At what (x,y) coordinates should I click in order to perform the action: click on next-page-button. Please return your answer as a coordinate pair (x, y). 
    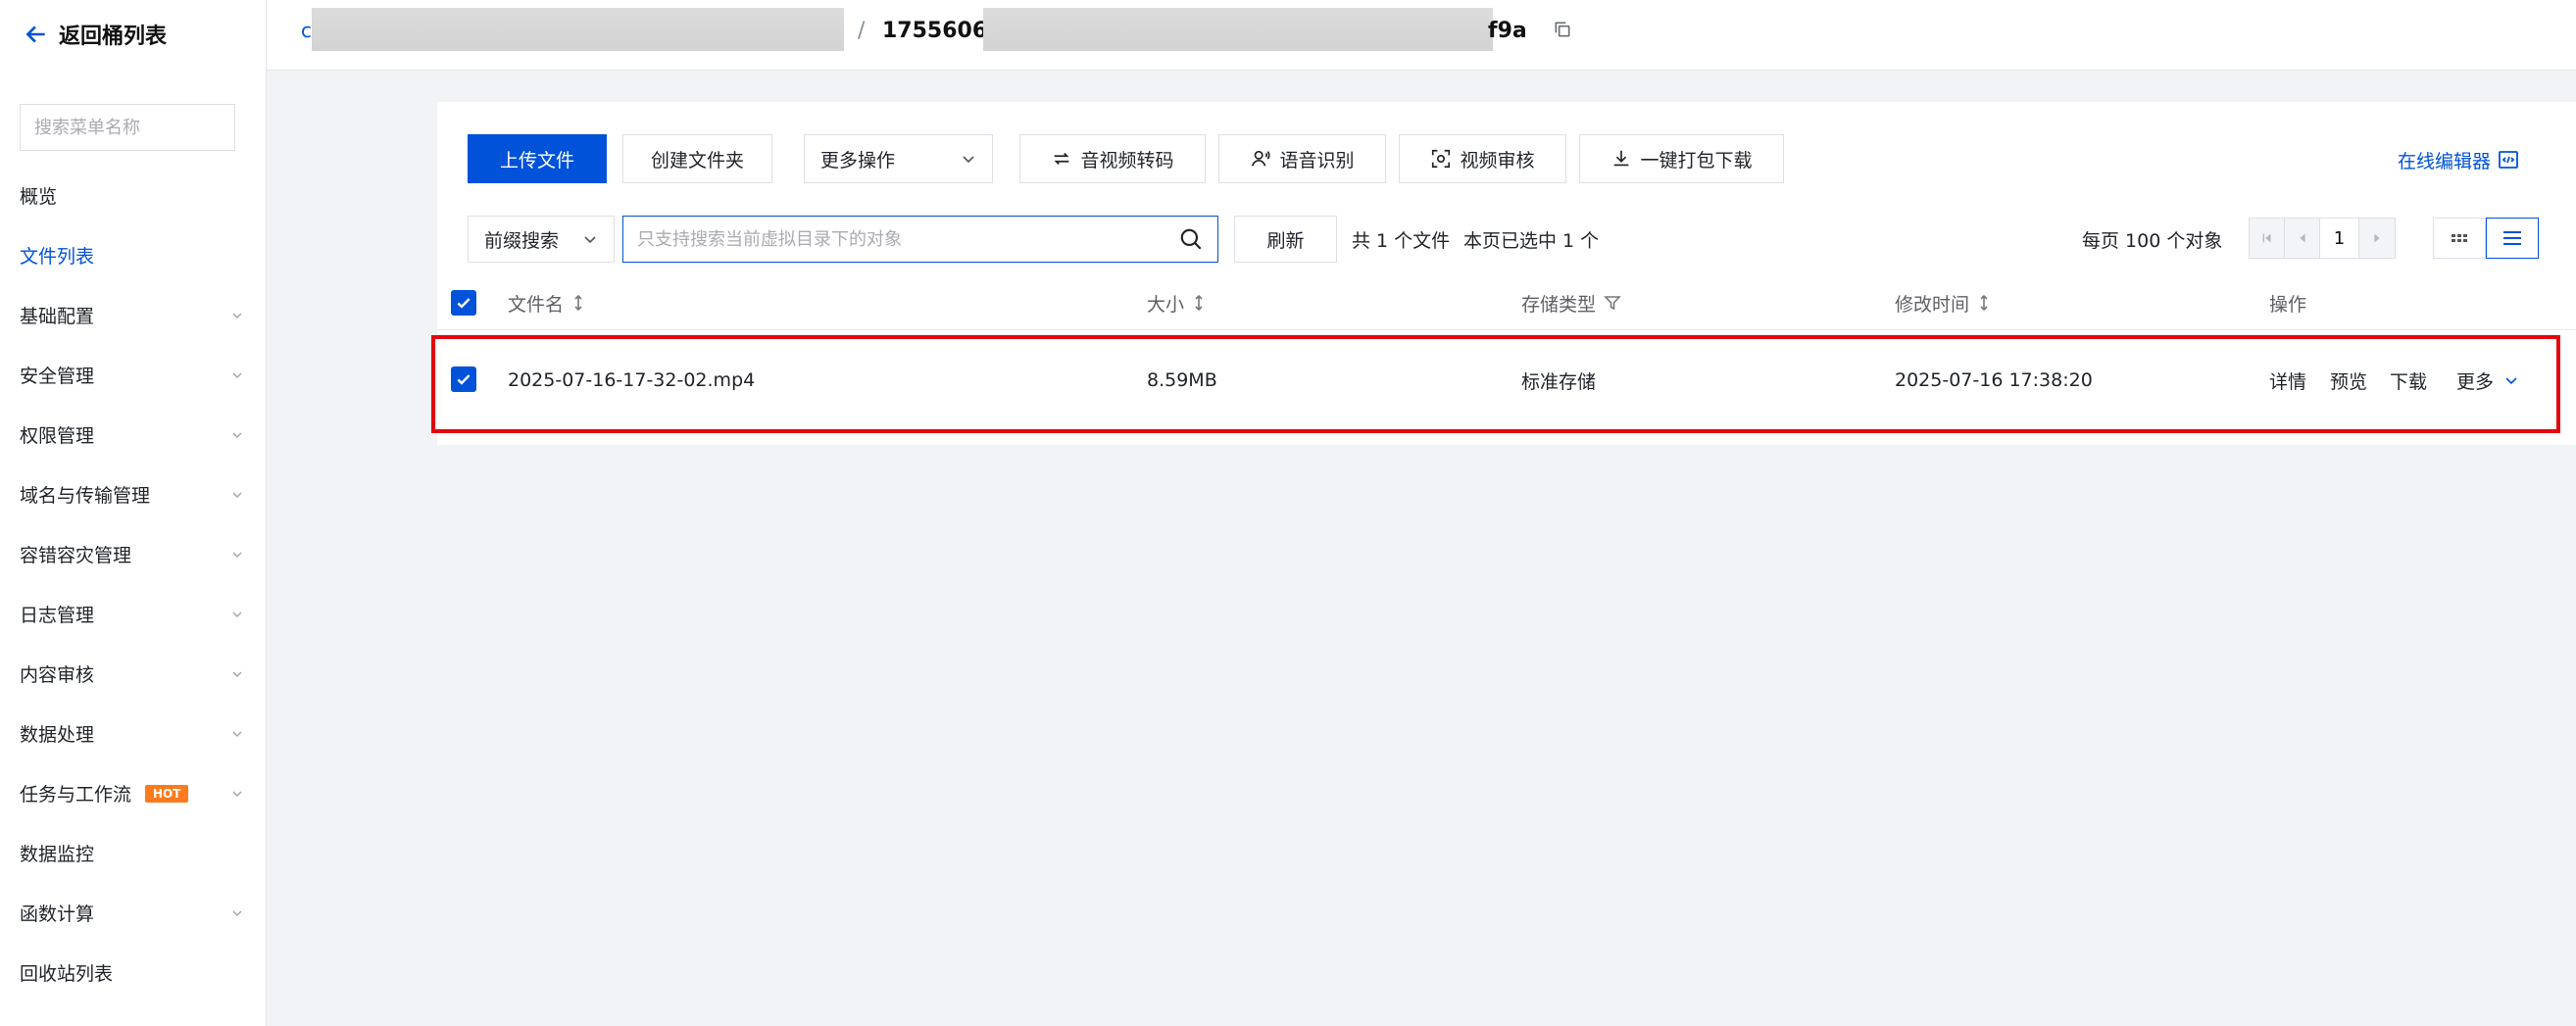
    Looking at the image, I should click on (2377, 238).